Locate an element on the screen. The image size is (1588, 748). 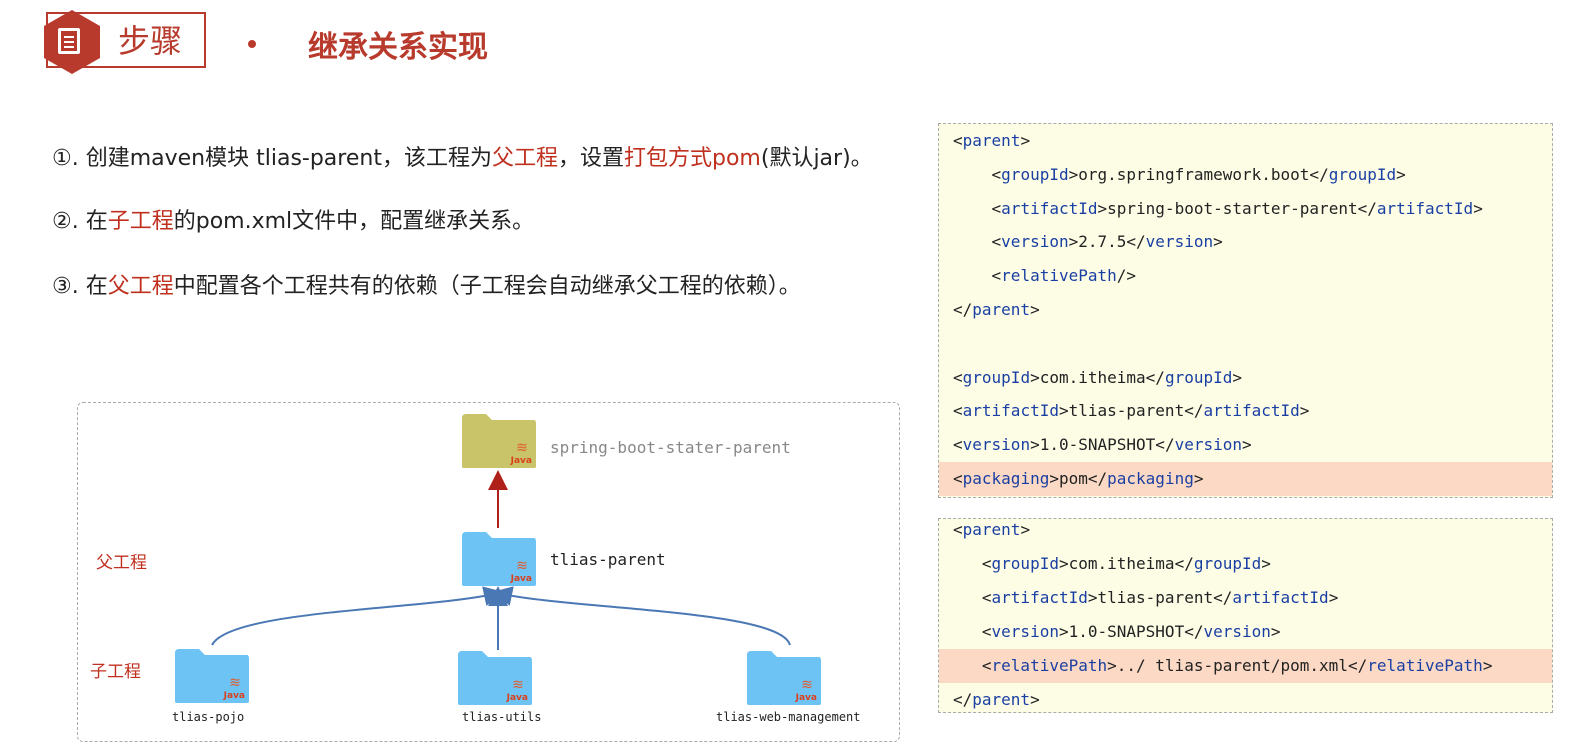
parent-project-label: 父工程 is located at coordinates (121, 563).